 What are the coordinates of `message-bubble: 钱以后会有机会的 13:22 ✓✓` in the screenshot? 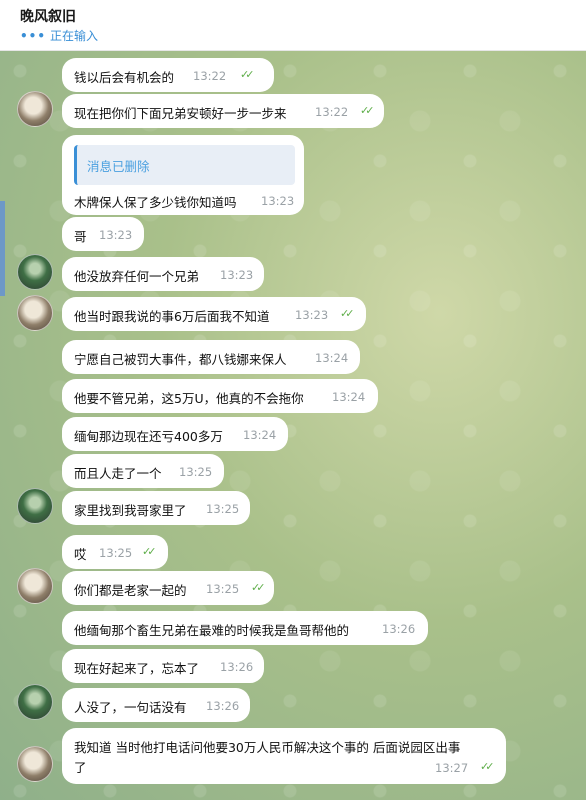 It's located at (168, 75).